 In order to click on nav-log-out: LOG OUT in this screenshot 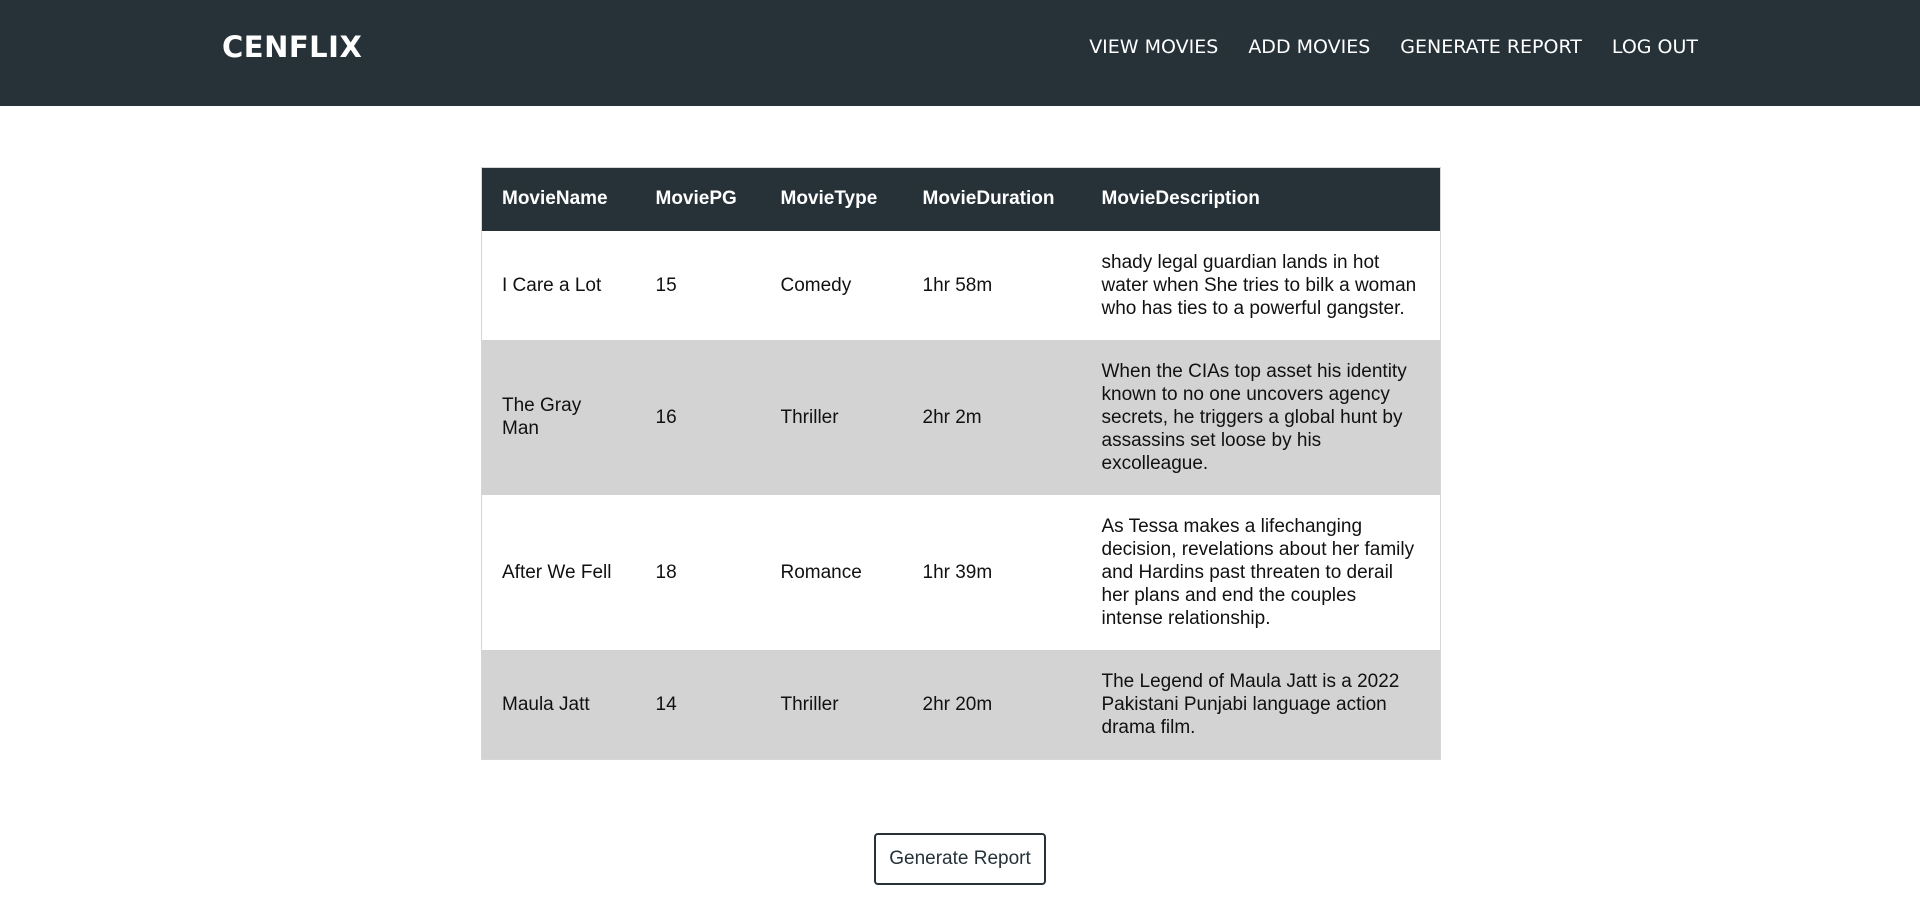, I will do `click(1655, 47)`.